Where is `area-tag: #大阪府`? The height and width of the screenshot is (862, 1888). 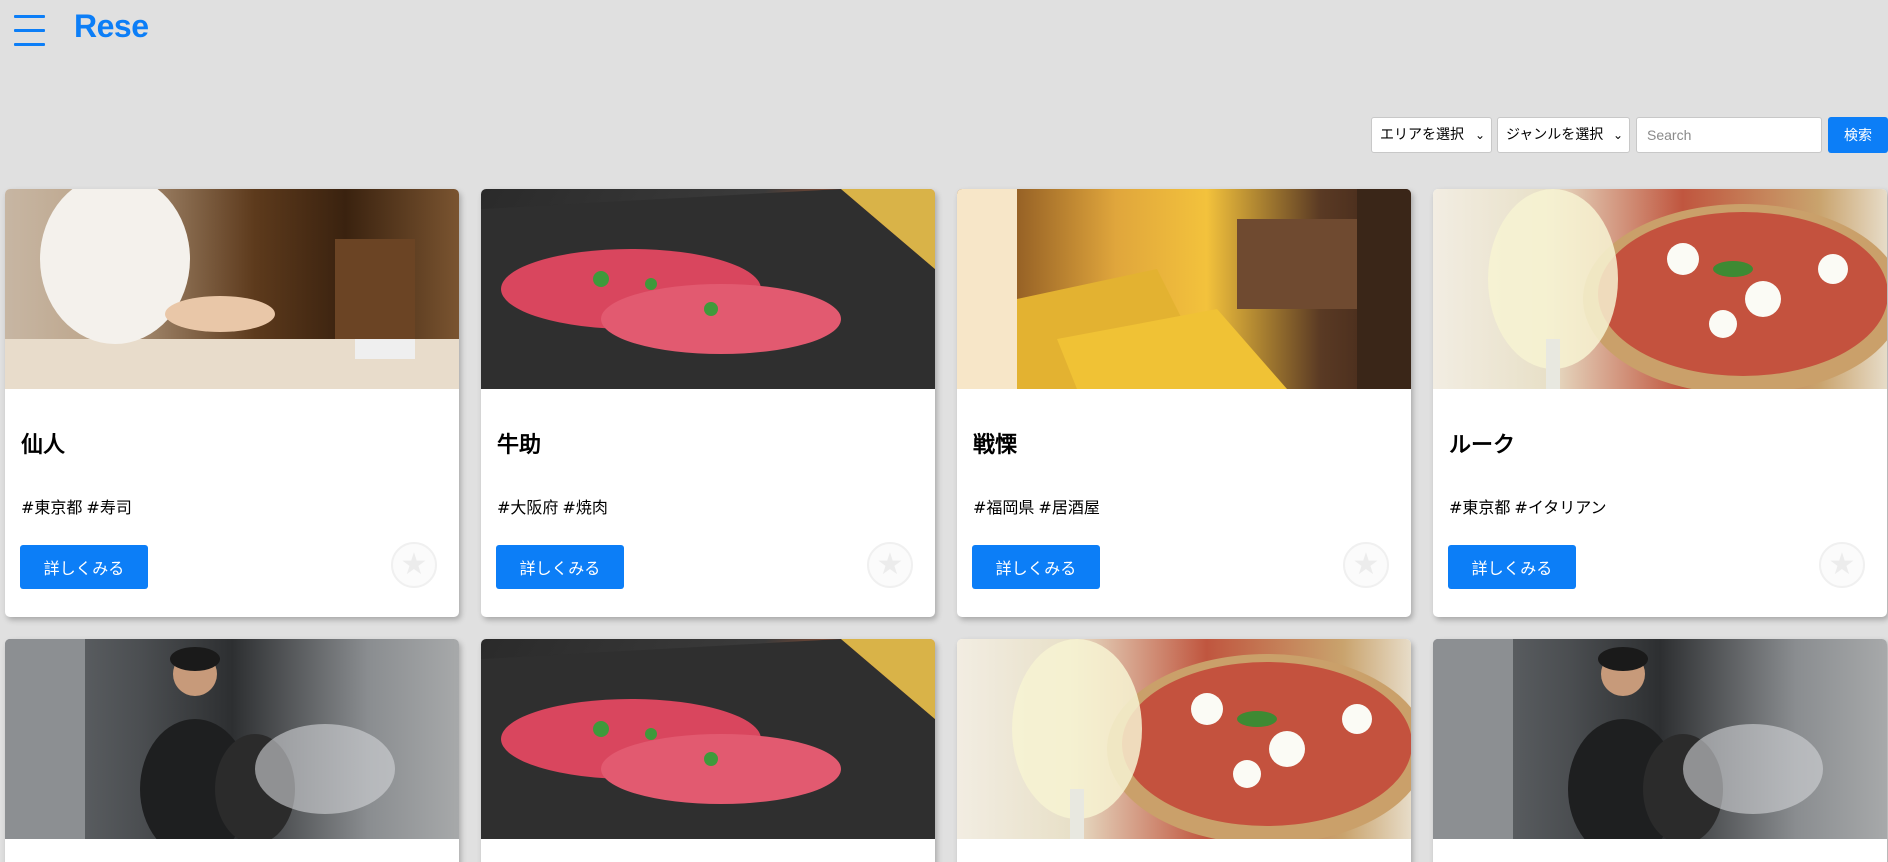 area-tag: #大阪府 is located at coordinates (528, 507).